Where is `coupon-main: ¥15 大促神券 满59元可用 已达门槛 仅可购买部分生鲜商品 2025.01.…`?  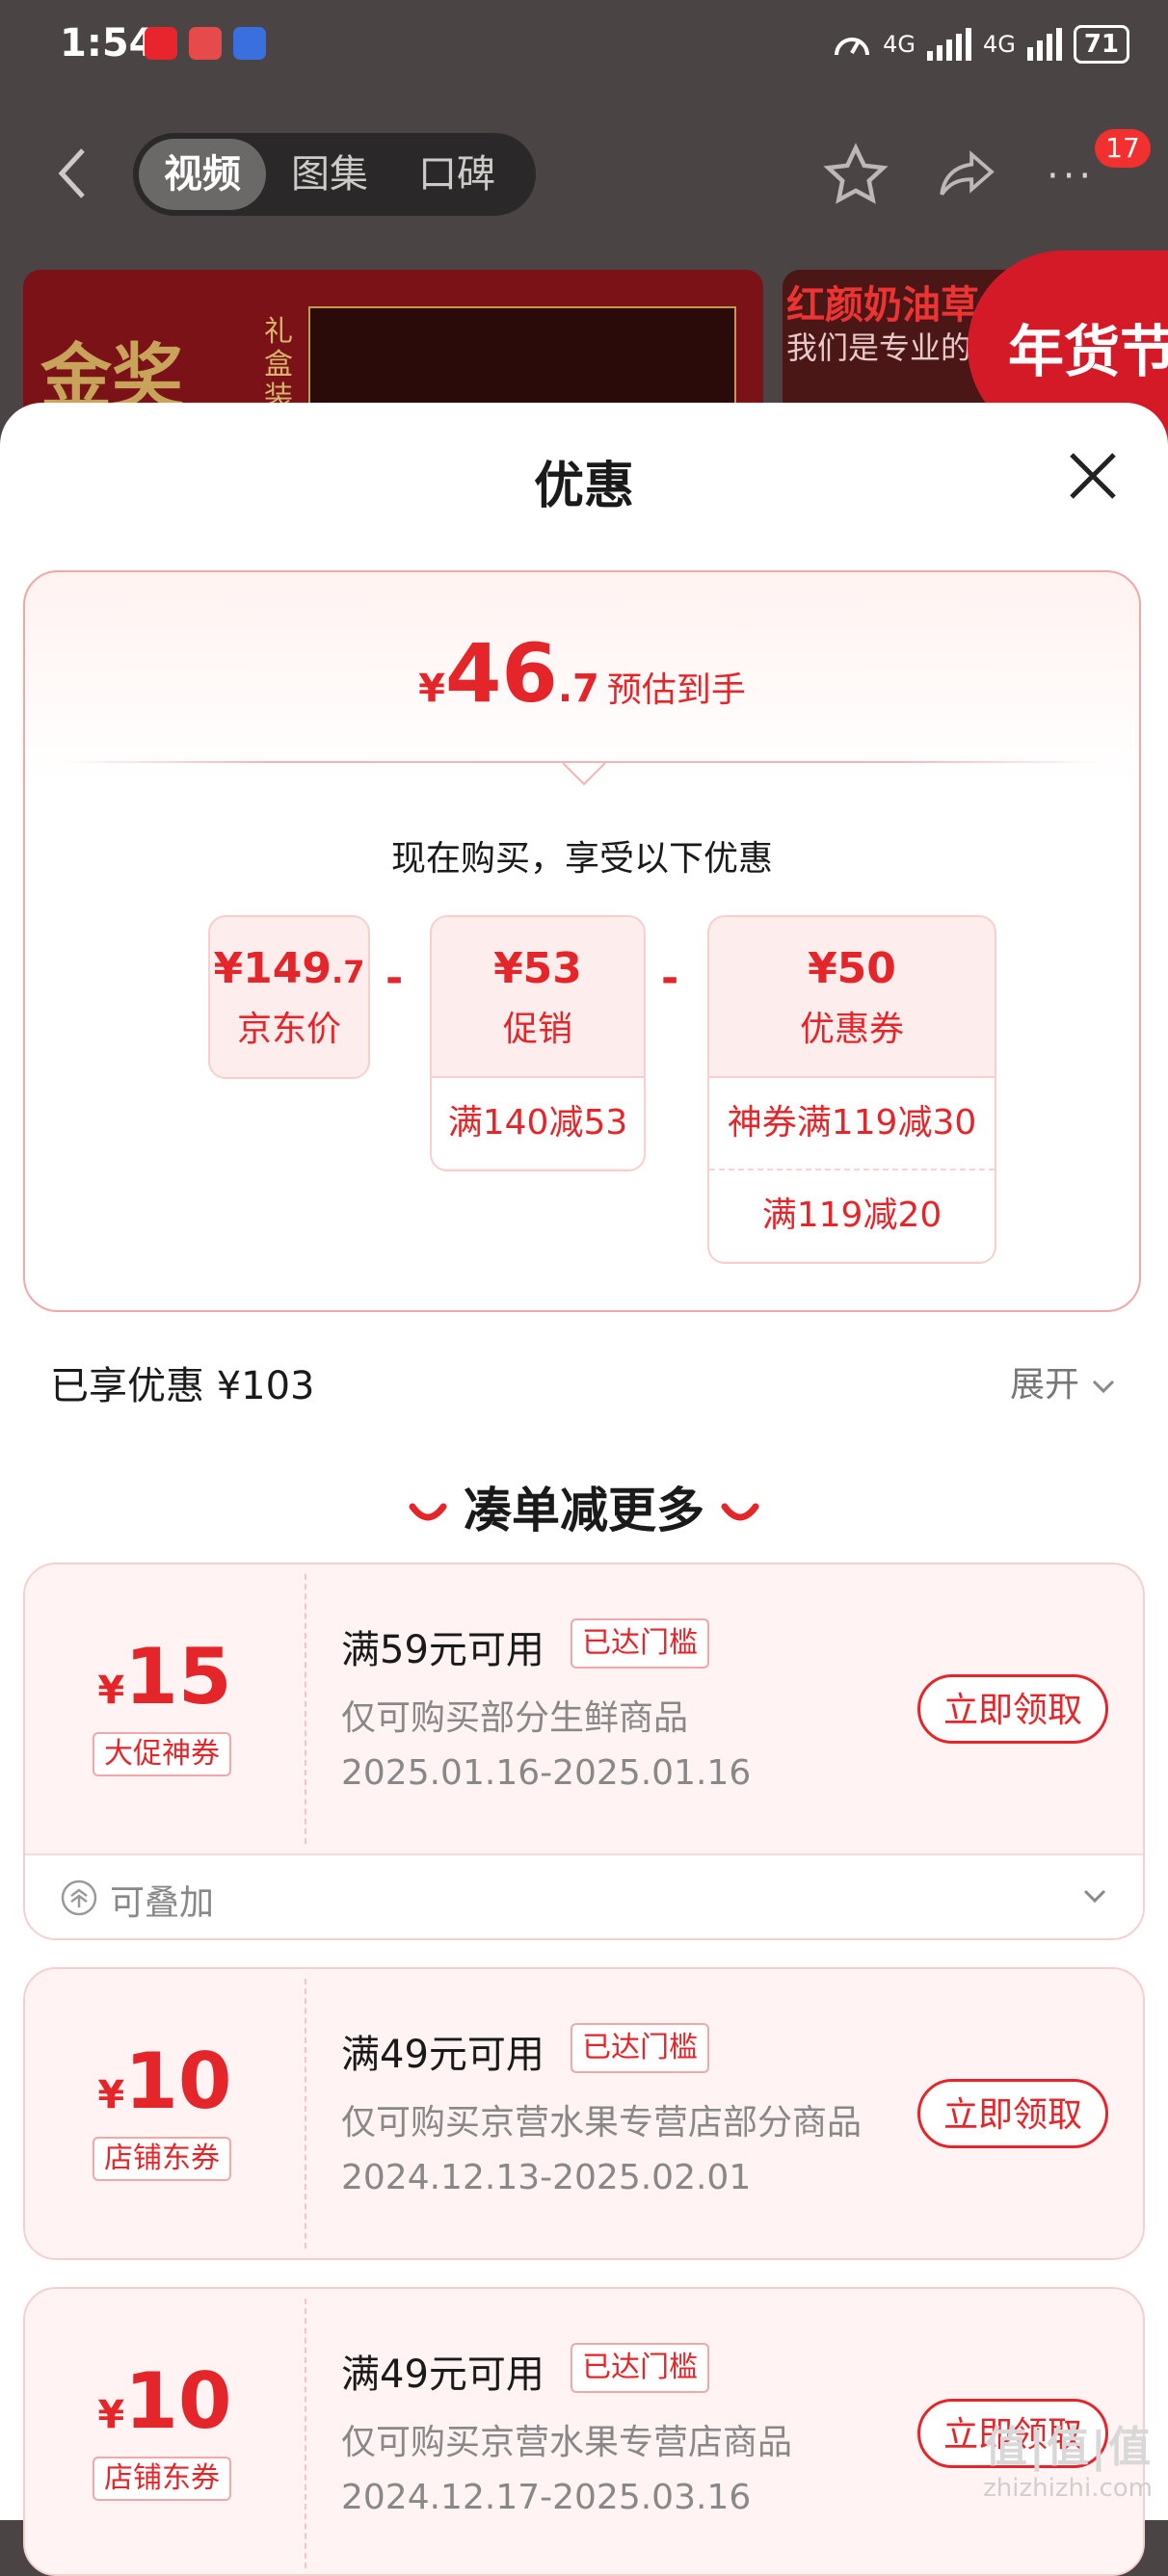 coupon-main: ¥15 大促神券 满59元可用 已达门槛 仅可购买部分生鲜商品 2025.01.… is located at coordinates (584, 1709).